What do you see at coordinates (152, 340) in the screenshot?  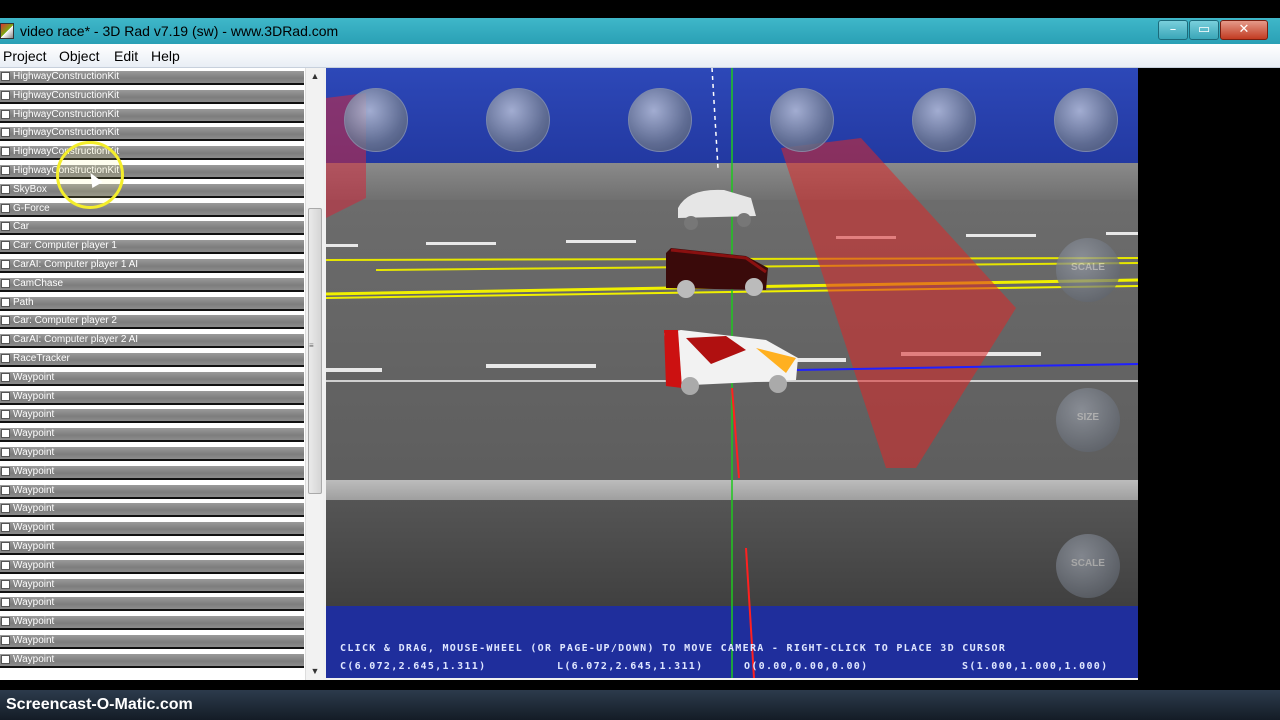 I see `object-list-item: CarAI: Computer player 2 AI` at bounding box center [152, 340].